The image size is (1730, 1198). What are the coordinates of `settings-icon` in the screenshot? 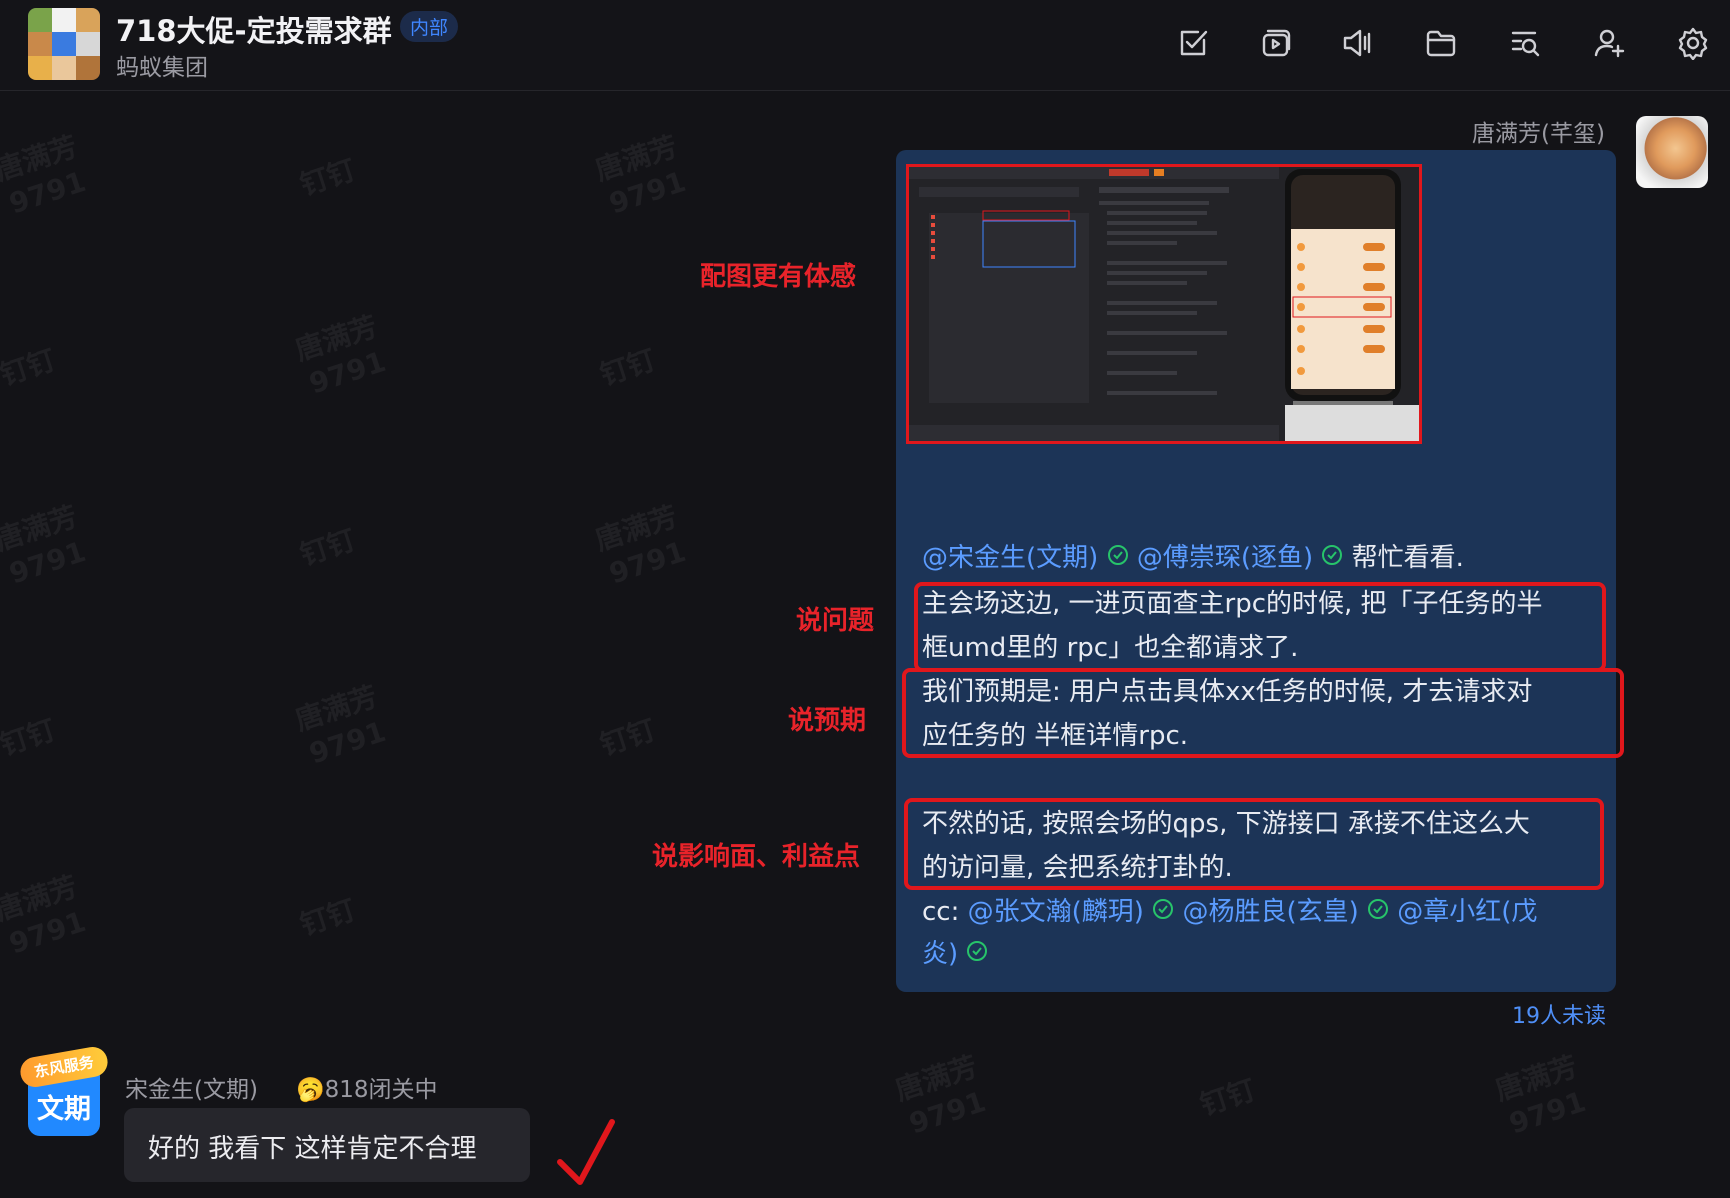 It's located at (1693, 43).